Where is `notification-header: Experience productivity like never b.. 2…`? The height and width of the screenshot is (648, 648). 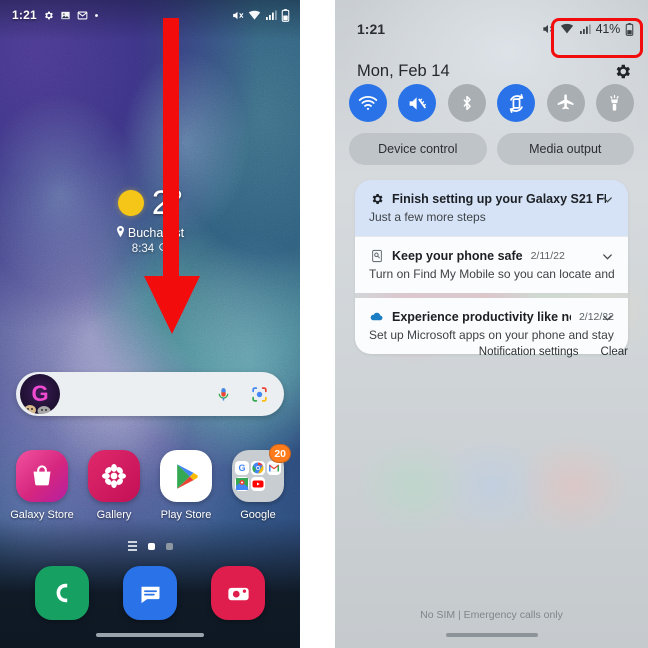 notification-header: Experience productivity like never b.. 2… is located at coordinates (491, 316).